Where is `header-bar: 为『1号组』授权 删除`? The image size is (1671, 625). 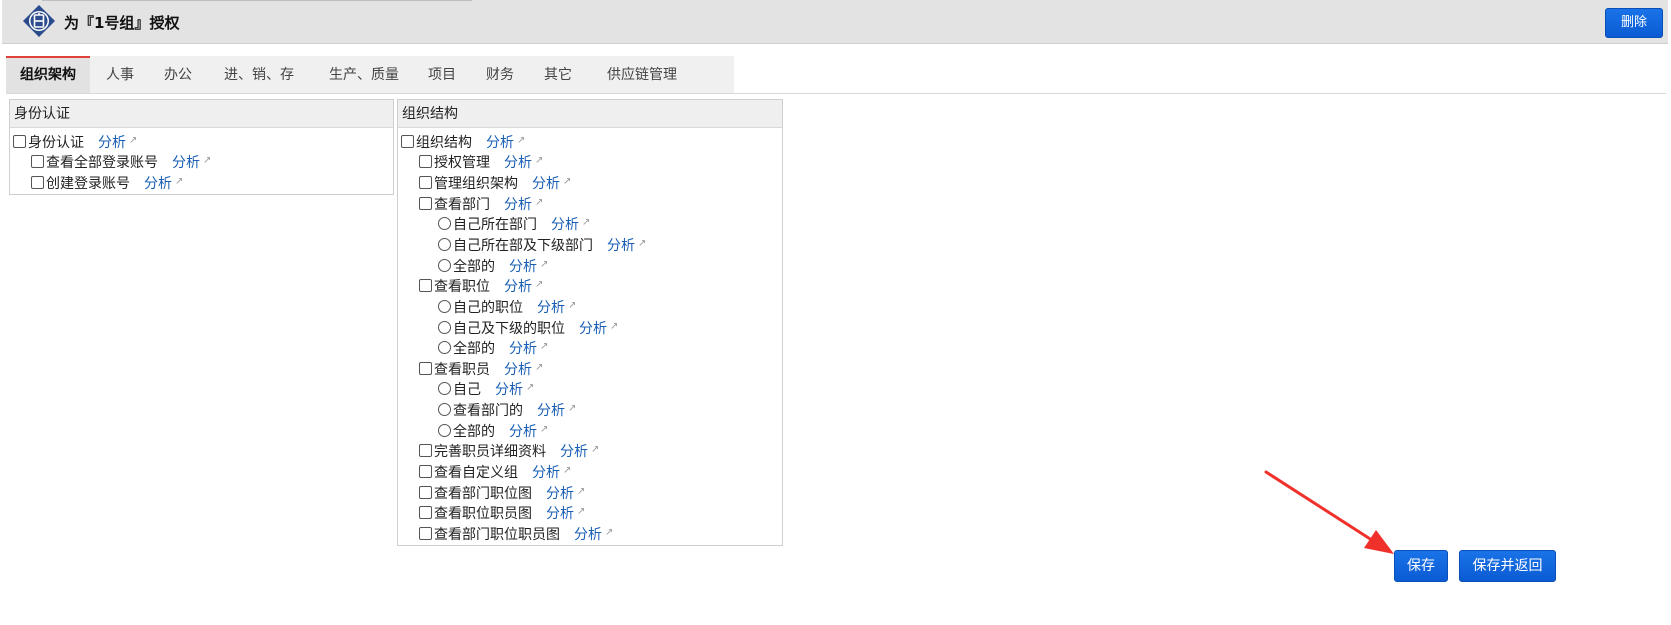
header-bar: 为『1号组』授权 删除 is located at coordinates (835, 22).